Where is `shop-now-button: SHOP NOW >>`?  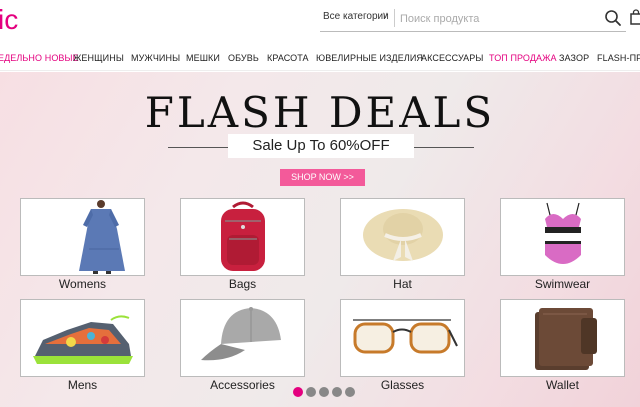 shop-now-button: SHOP NOW >> is located at coordinates (322, 177).